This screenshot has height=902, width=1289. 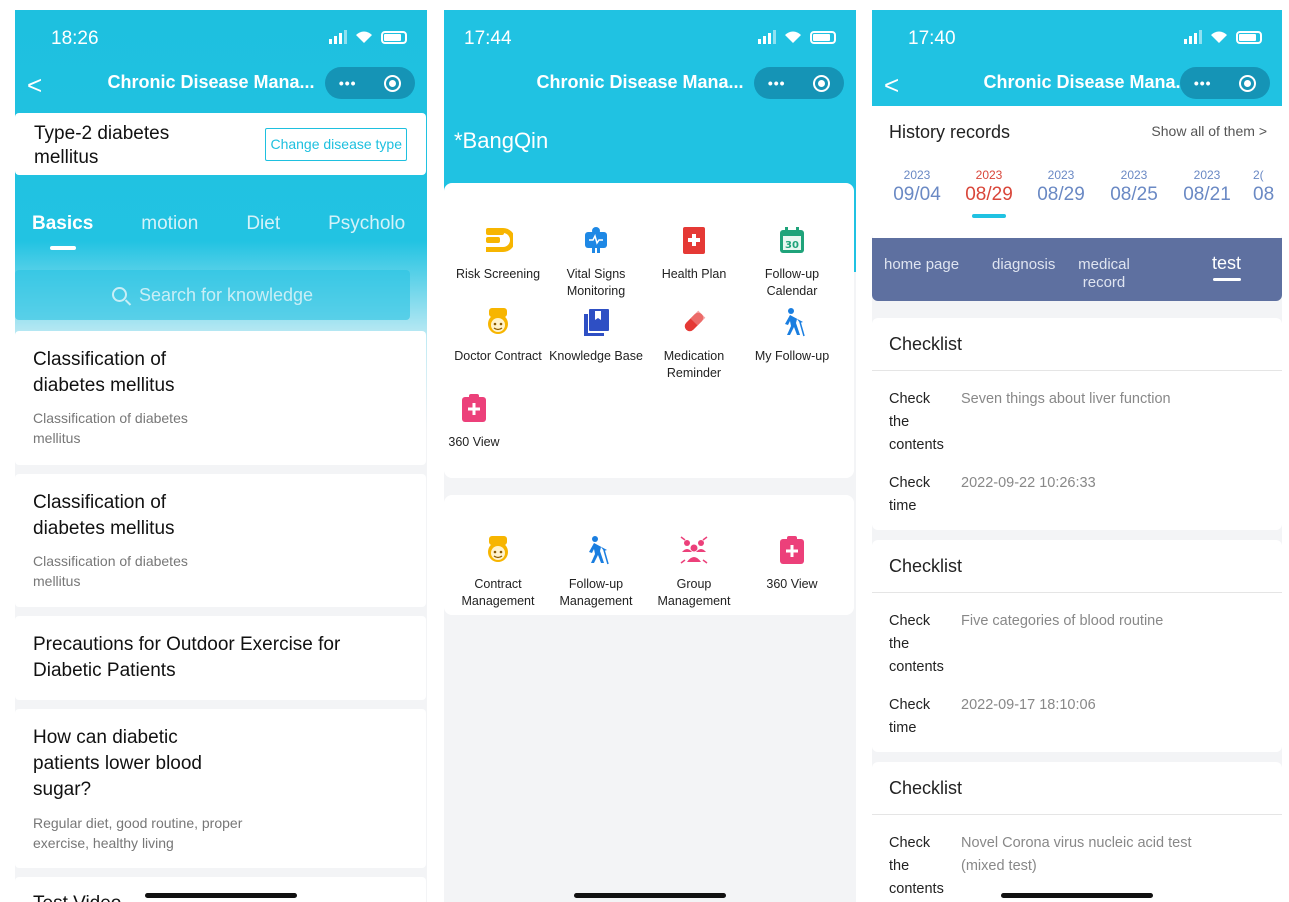 What do you see at coordinates (169, 224) in the screenshot?
I see `tab-motion: motion` at bounding box center [169, 224].